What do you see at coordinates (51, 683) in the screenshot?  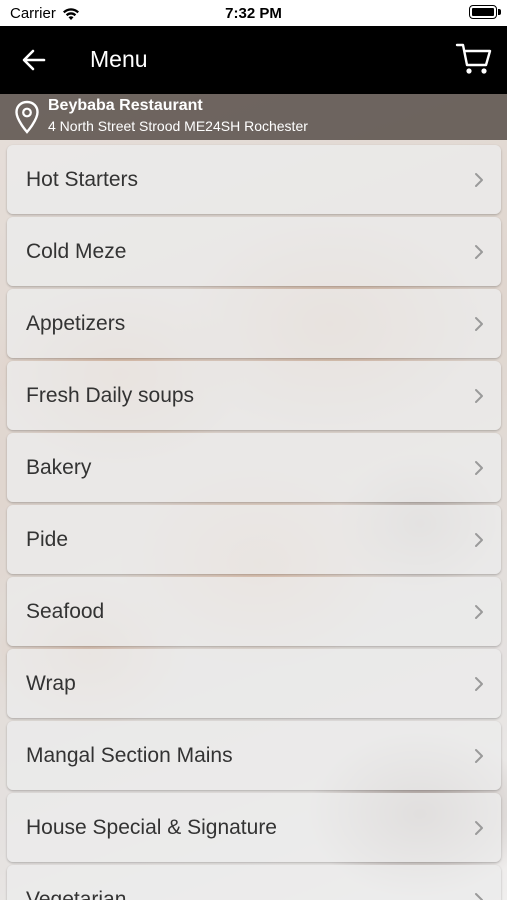 I see `menu-category-label: Wrap` at bounding box center [51, 683].